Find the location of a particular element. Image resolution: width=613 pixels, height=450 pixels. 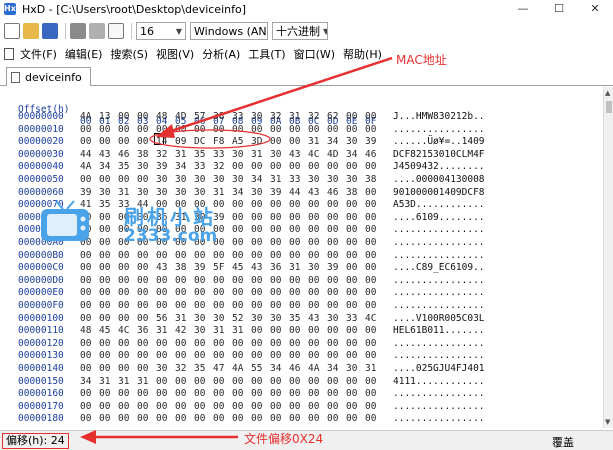

hex-byte: 46 is located at coordinates (373, 155).